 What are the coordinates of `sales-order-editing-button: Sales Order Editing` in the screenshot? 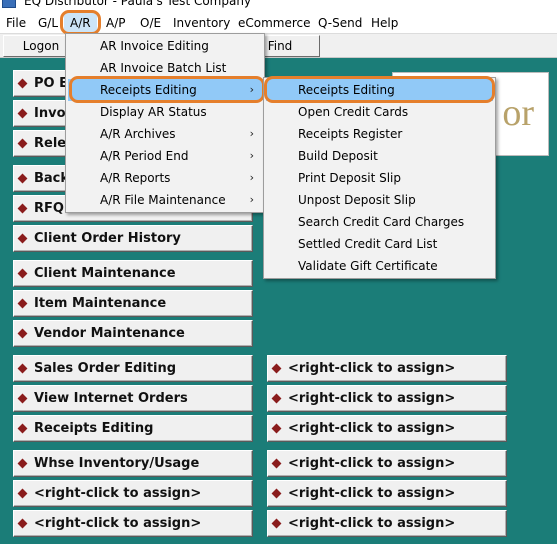 It's located at (133, 368).